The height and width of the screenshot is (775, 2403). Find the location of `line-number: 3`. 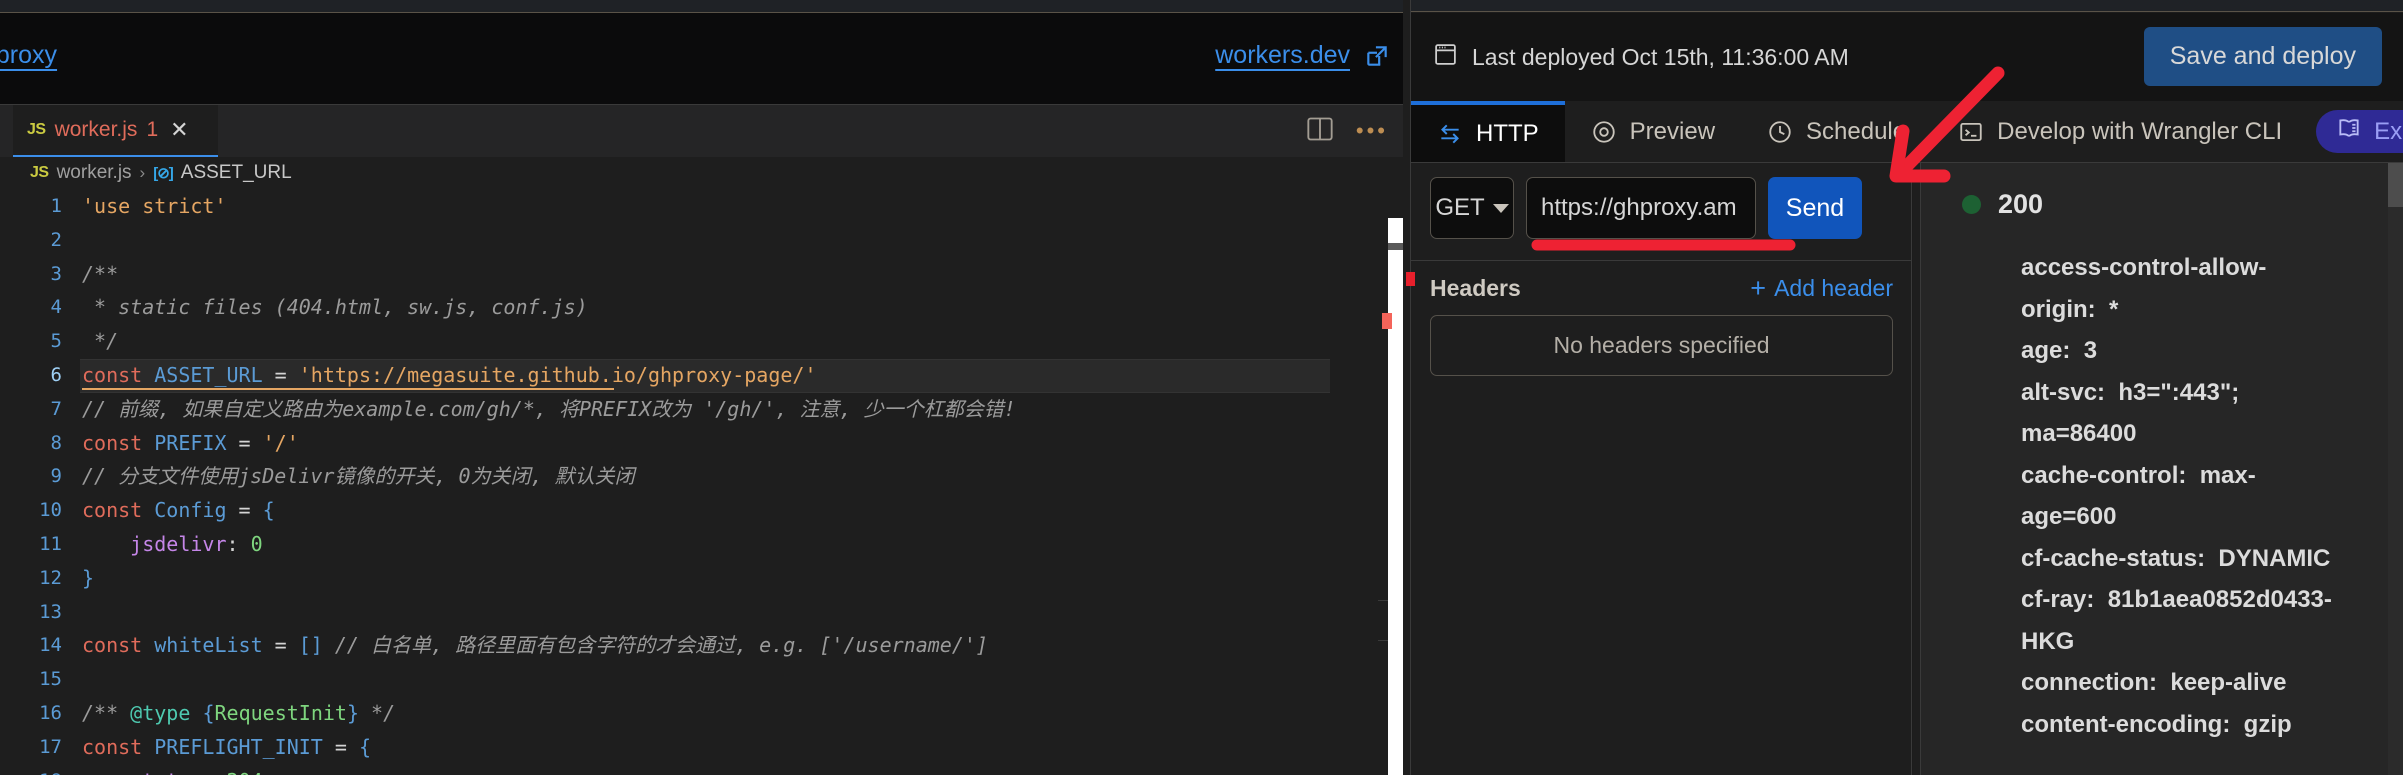

line-number: 3 is located at coordinates (56, 273).